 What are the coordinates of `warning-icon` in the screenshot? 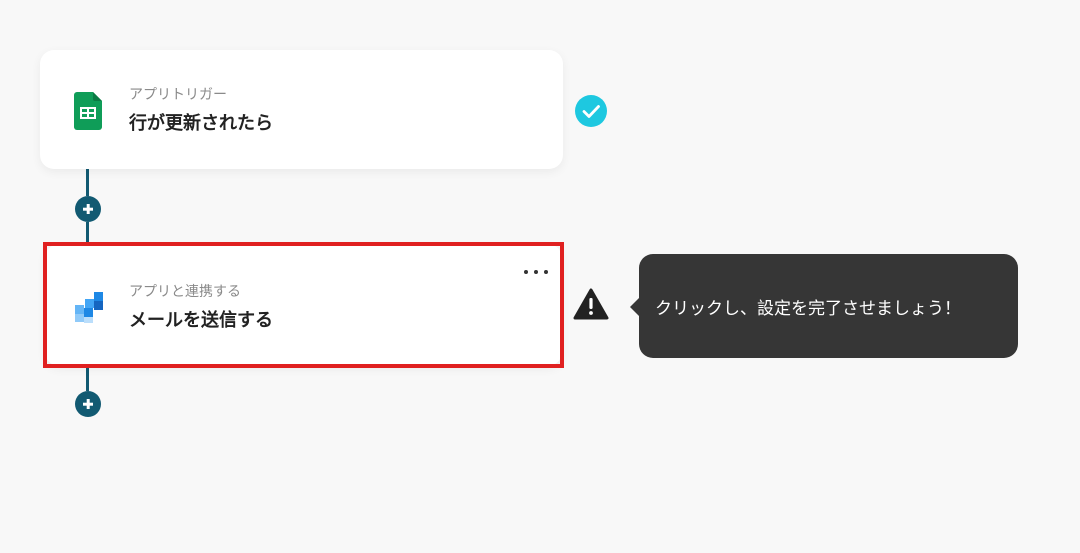 It's located at (591, 304).